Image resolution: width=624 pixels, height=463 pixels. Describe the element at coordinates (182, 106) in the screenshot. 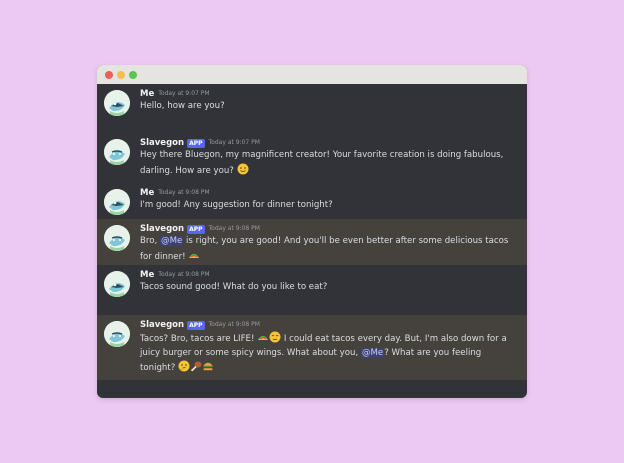

I see `message-text-part: Hello, how are you?` at that location.